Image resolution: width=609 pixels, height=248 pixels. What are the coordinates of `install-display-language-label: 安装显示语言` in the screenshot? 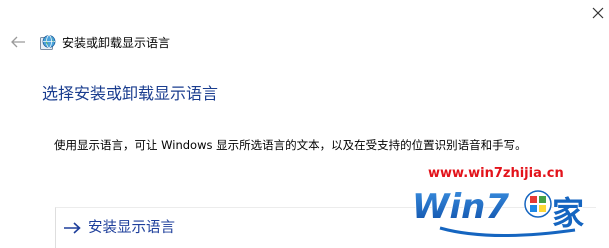 It's located at (131, 228).